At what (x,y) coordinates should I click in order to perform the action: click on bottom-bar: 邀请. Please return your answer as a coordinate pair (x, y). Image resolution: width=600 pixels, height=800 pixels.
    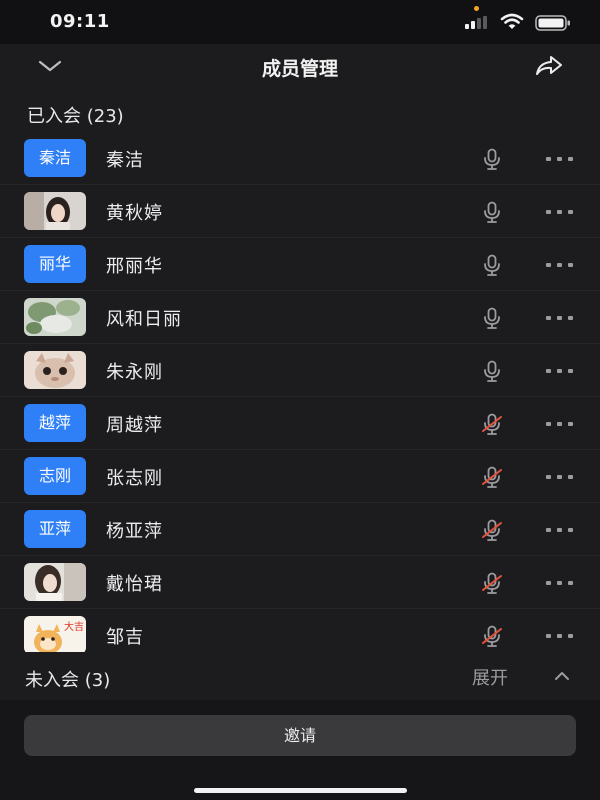
    Looking at the image, I should click on (300, 750).